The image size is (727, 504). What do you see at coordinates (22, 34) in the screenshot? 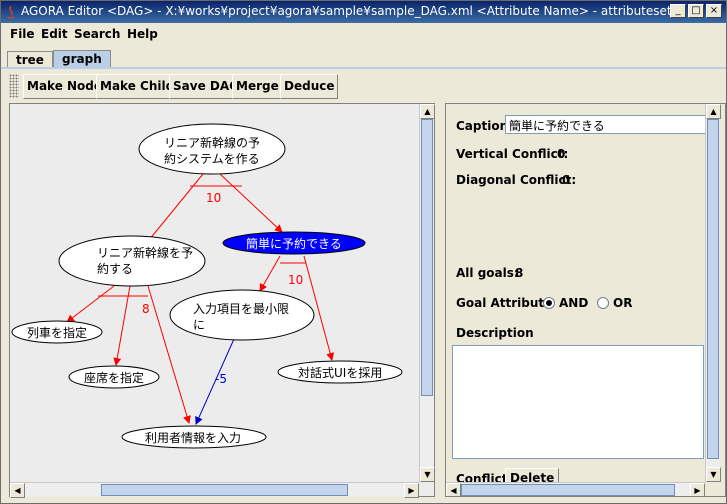
I see `menu-file: File` at bounding box center [22, 34].